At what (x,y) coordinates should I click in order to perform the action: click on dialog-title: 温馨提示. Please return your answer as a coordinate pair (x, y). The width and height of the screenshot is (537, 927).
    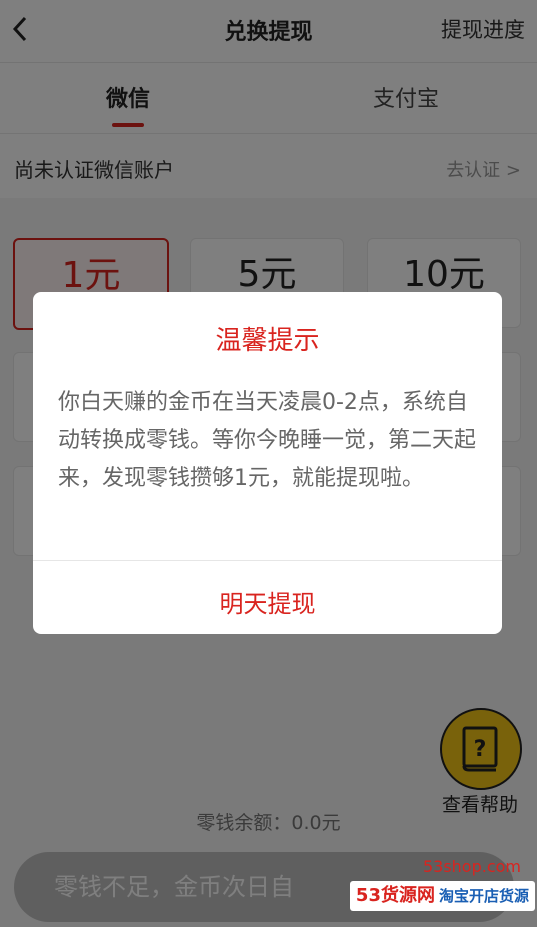
    Looking at the image, I should click on (267, 341).